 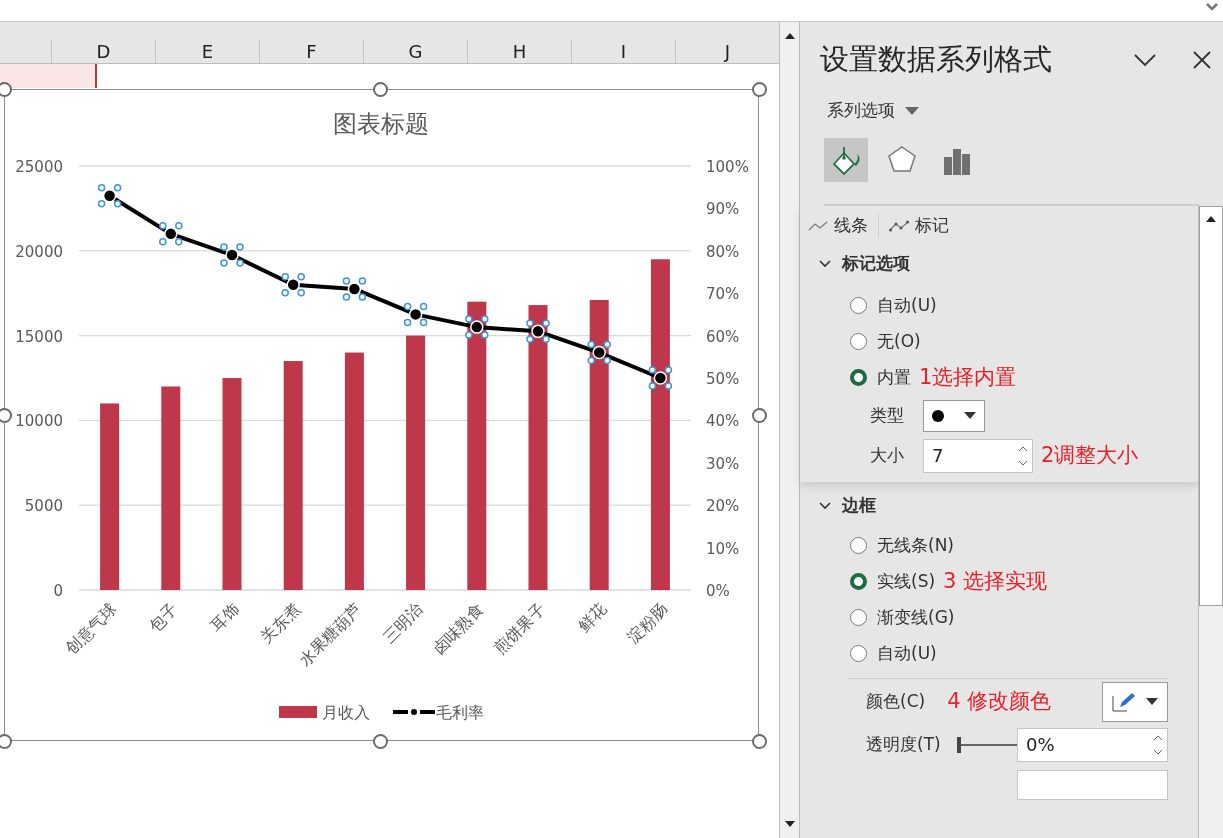 What do you see at coordinates (1090, 455) in the screenshot?
I see `annotation-text: 2调整大小` at bounding box center [1090, 455].